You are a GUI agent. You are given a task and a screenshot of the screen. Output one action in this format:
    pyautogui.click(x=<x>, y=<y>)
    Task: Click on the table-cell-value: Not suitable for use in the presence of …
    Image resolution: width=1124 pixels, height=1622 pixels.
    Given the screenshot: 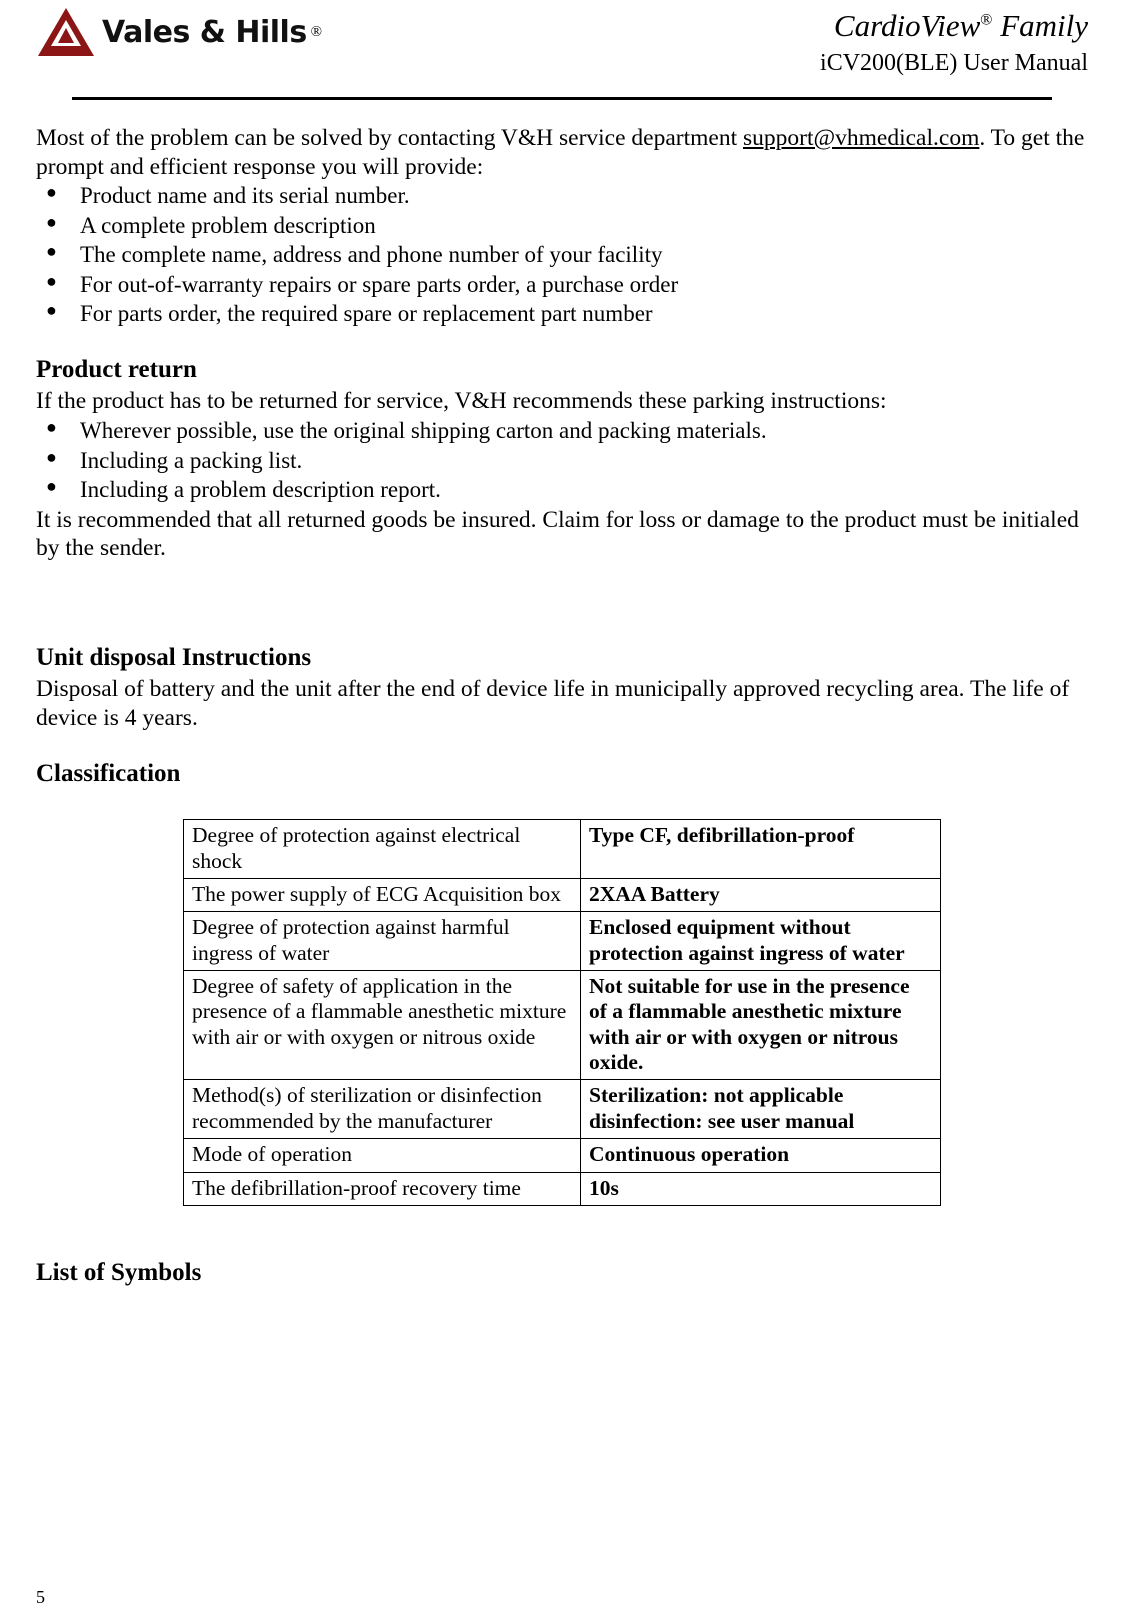 What is the action you would take?
    pyautogui.click(x=760, y=1025)
    